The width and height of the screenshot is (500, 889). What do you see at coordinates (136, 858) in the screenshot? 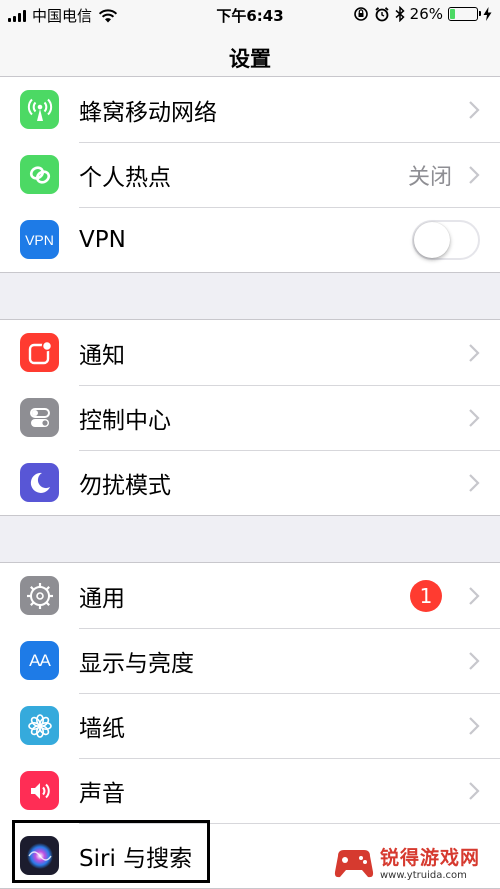
I see `settings-row-label: Siri 与搜索` at bounding box center [136, 858].